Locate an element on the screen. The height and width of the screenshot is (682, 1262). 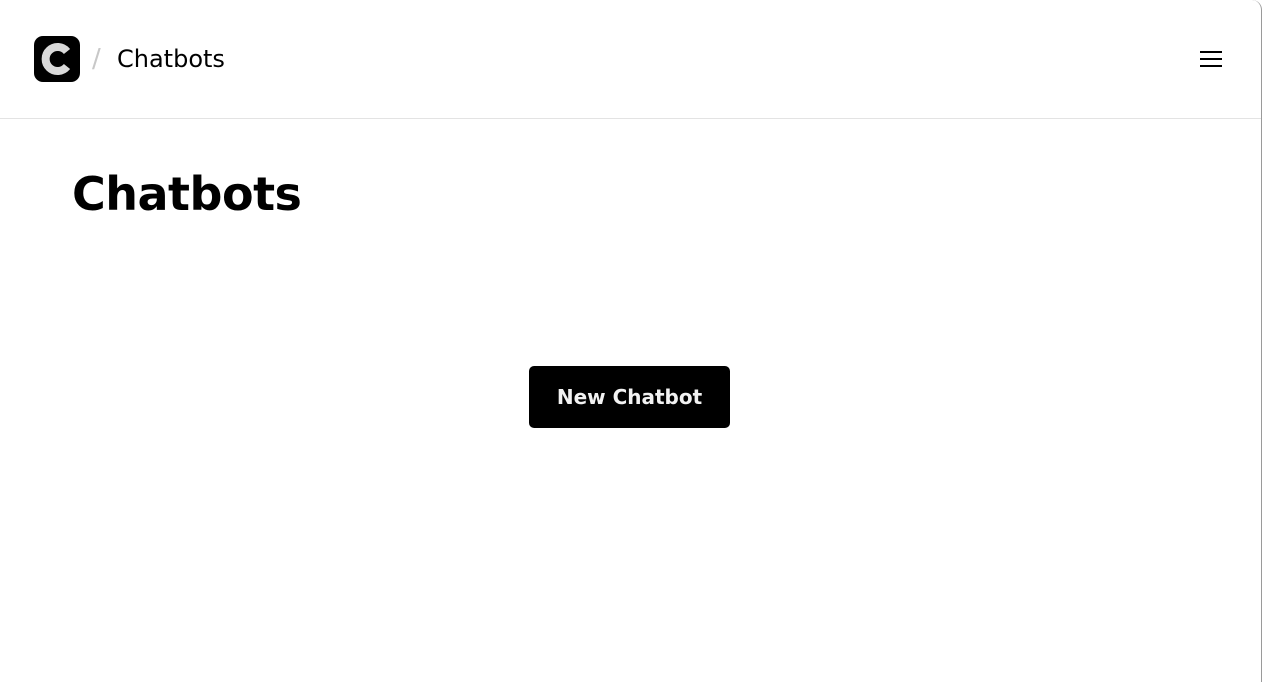
app-logo is located at coordinates (57, 59).